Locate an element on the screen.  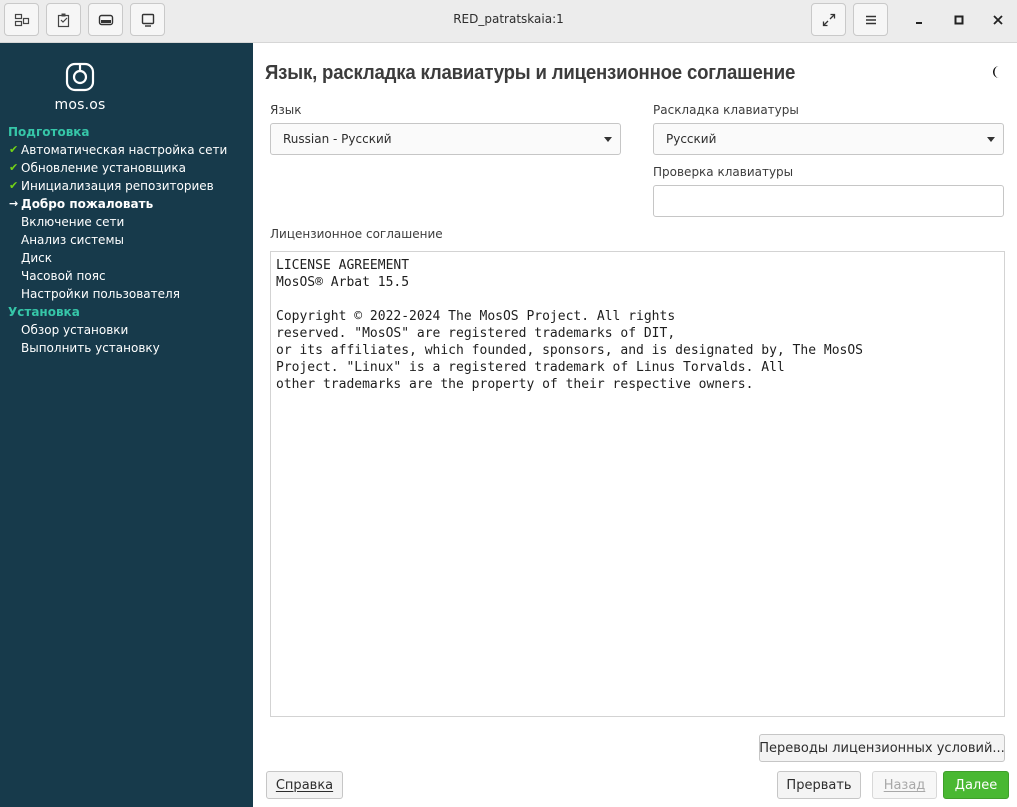
nav-item-timezone: Часовой пояс is located at coordinates (63, 276).